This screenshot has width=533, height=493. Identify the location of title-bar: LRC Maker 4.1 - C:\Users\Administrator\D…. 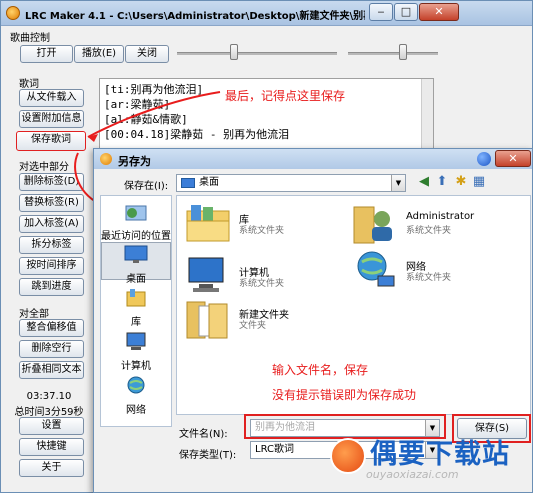
(266, 13).